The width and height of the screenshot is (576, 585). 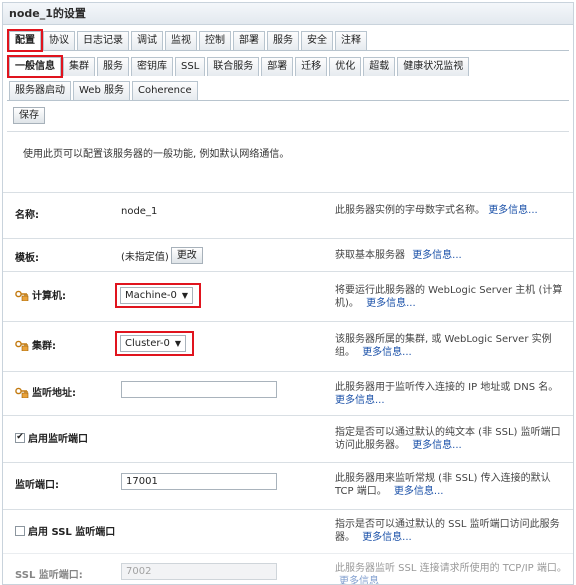 I want to click on tab-coherence: Coherence, so click(x=164, y=90).